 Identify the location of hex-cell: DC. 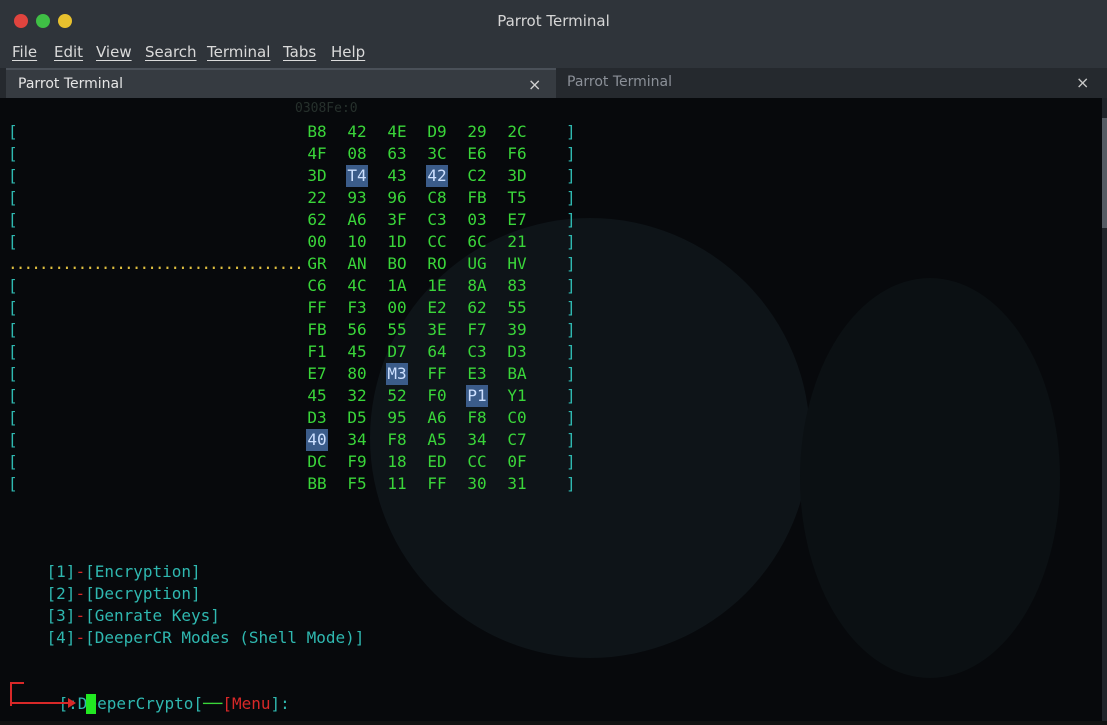
(317, 461).